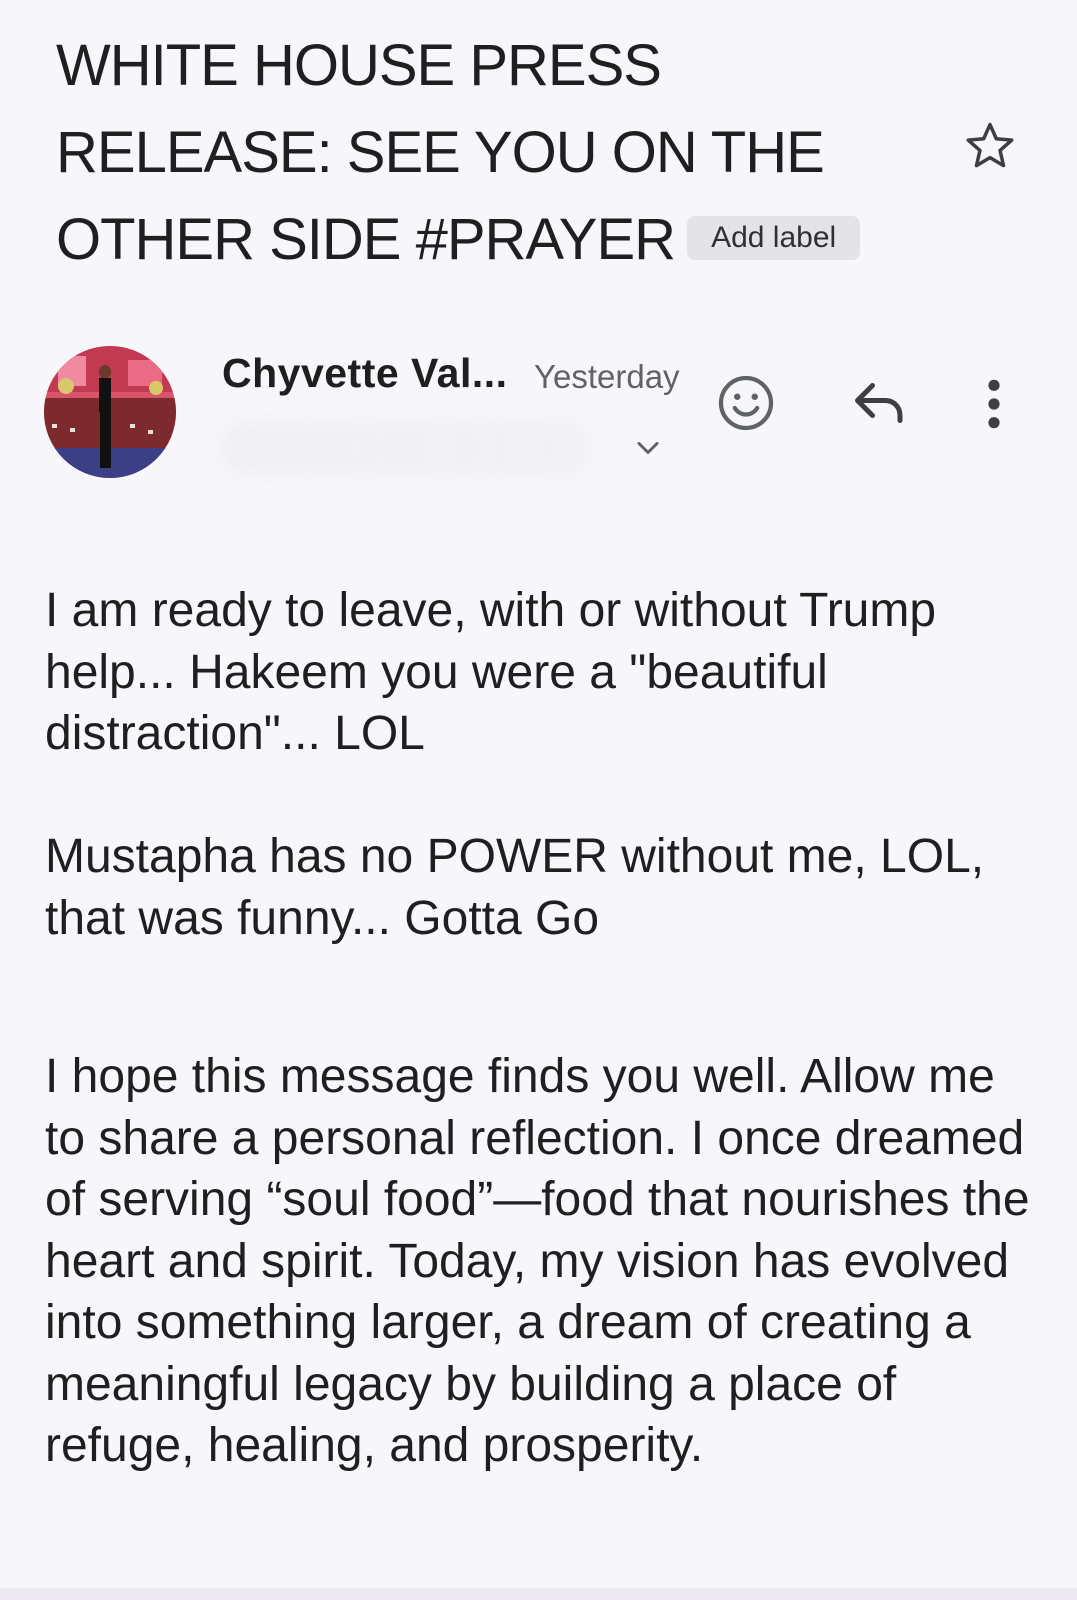  Describe the element at coordinates (990, 146) in the screenshot. I see `star-icon` at that location.